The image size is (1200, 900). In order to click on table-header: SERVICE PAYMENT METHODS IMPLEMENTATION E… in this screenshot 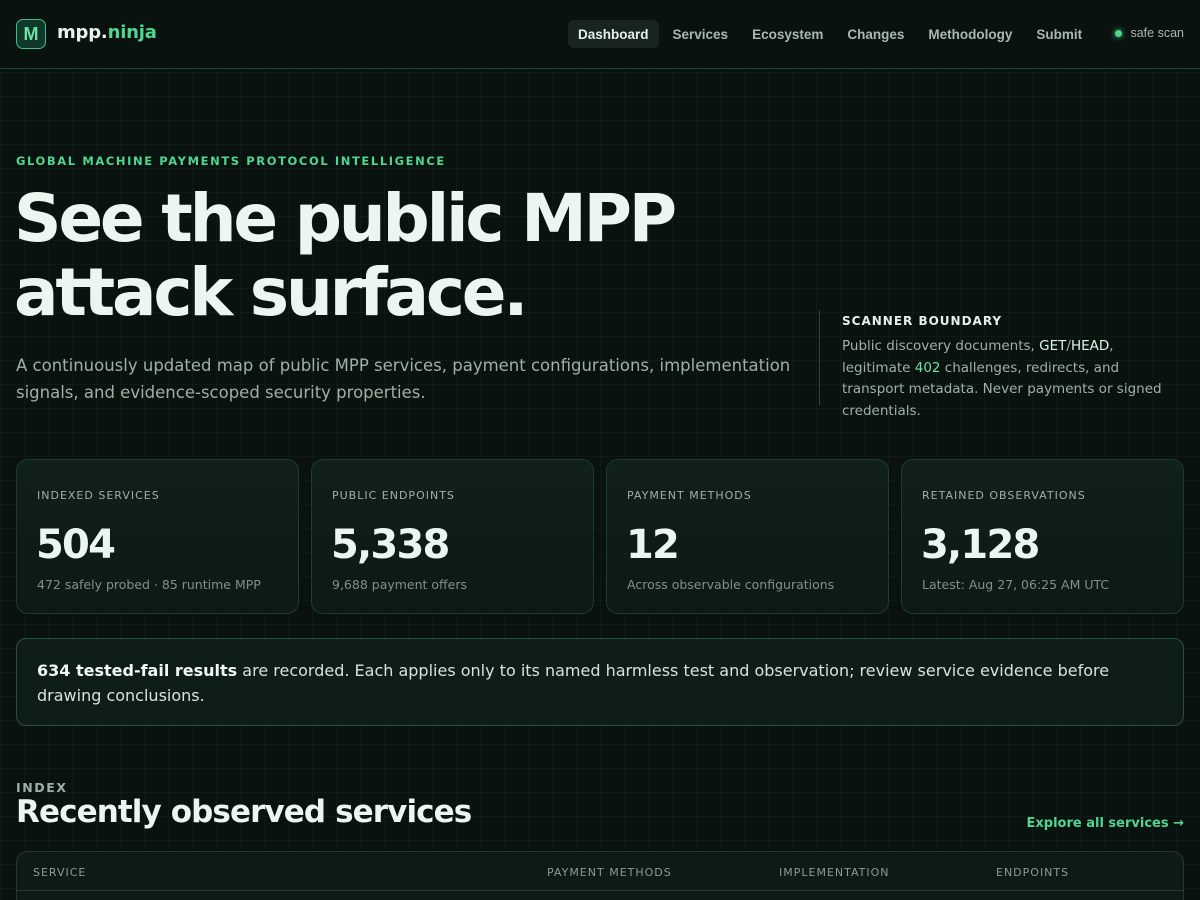, I will do `click(600, 871)`.